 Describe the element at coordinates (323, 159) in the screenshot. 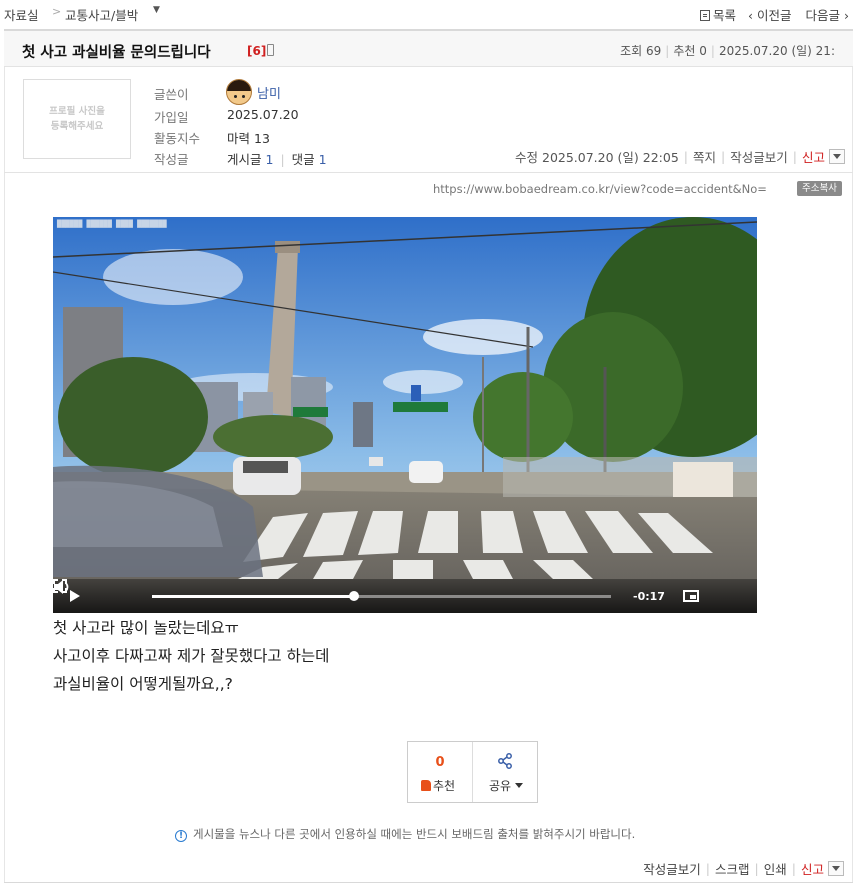

I see `comments-count: 1` at that location.